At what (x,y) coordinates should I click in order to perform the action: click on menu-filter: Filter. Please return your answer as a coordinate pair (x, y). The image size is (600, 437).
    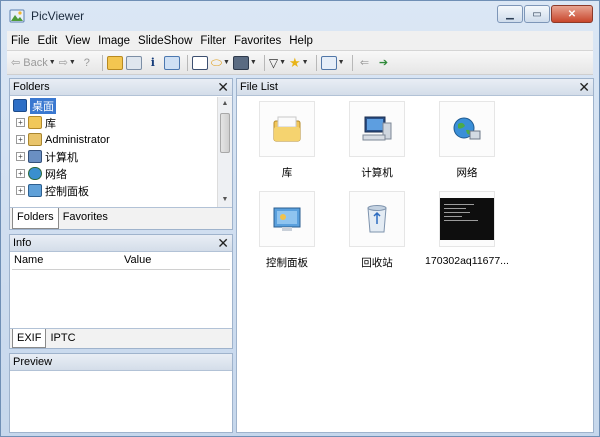
    Looking at the image, I should click on (213, 41).